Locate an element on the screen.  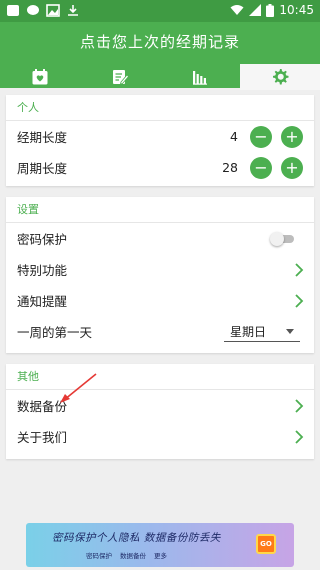
banner-tag: 密码保护 is located at coordinates (99, 556).